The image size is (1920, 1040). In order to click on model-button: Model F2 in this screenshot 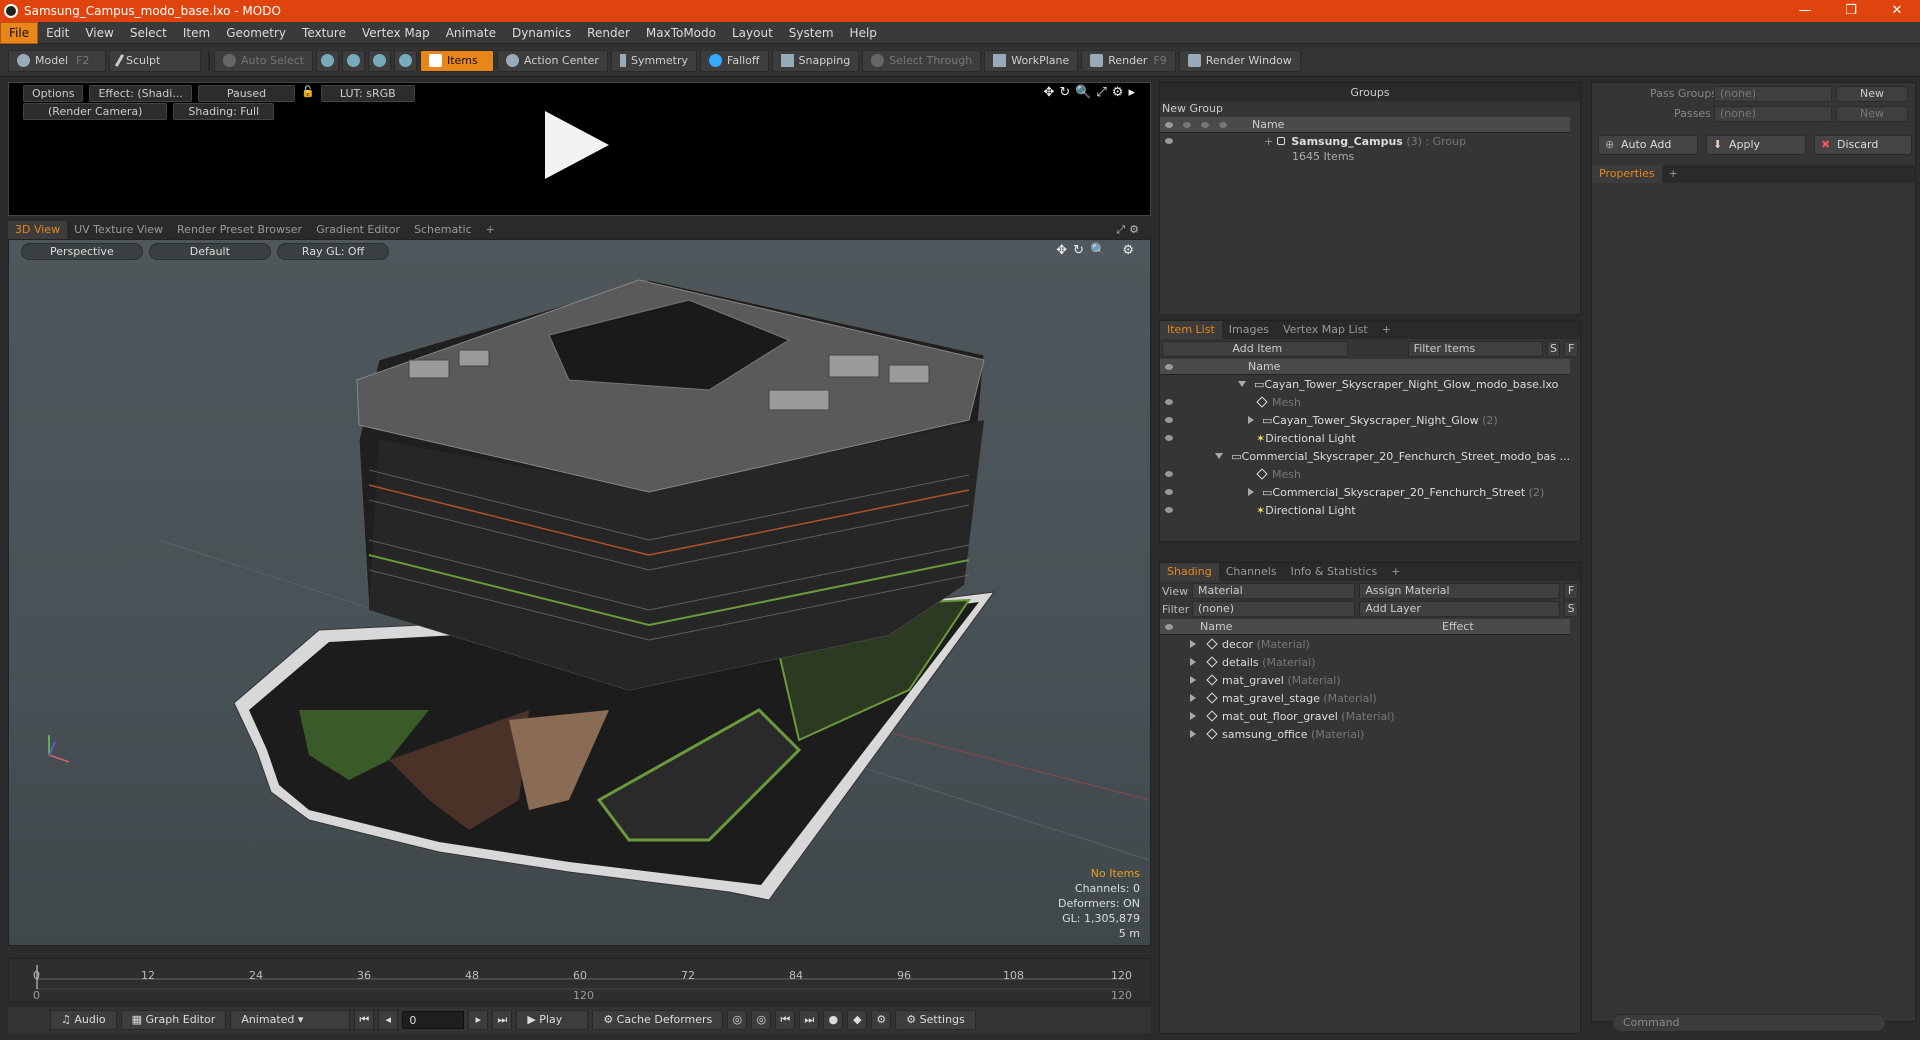, I will do `click(57, 60)`.